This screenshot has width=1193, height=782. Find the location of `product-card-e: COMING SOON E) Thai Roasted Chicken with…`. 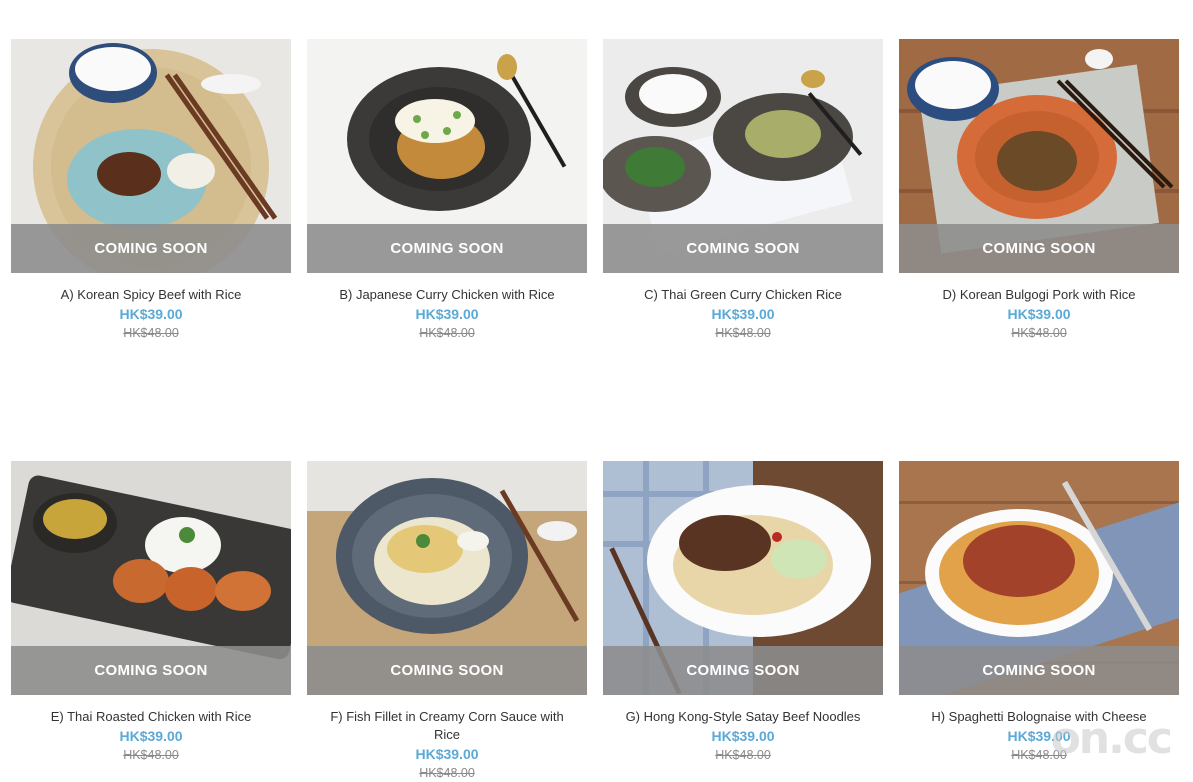

product-card-e: COMING SOON E) Thai Roasted Chicken with… is located at coordinates (151, 612).